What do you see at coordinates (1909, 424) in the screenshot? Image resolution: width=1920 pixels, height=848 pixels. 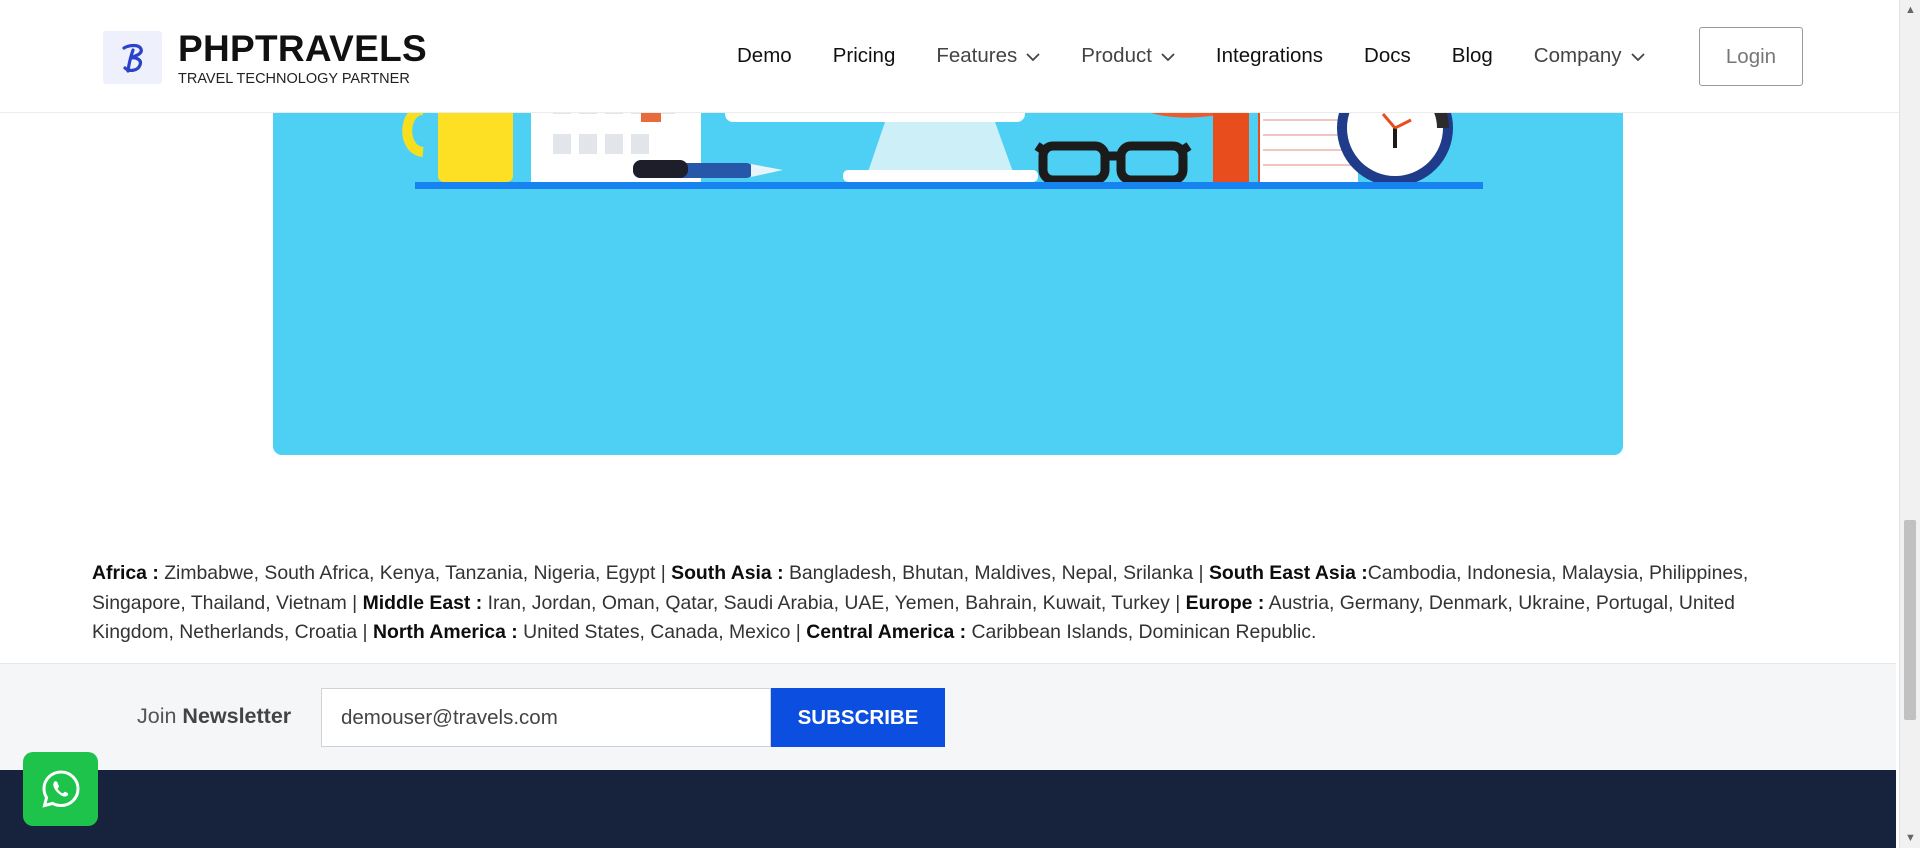 I see `page-scrollbar: ▲ ▼` at bounding box center [1909, 424].